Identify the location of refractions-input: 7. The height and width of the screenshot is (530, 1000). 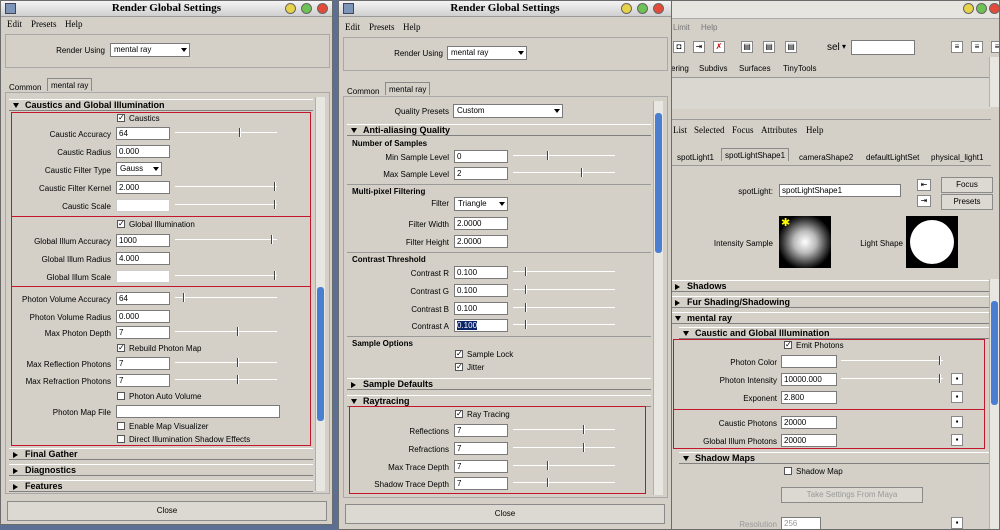
(481, 448).